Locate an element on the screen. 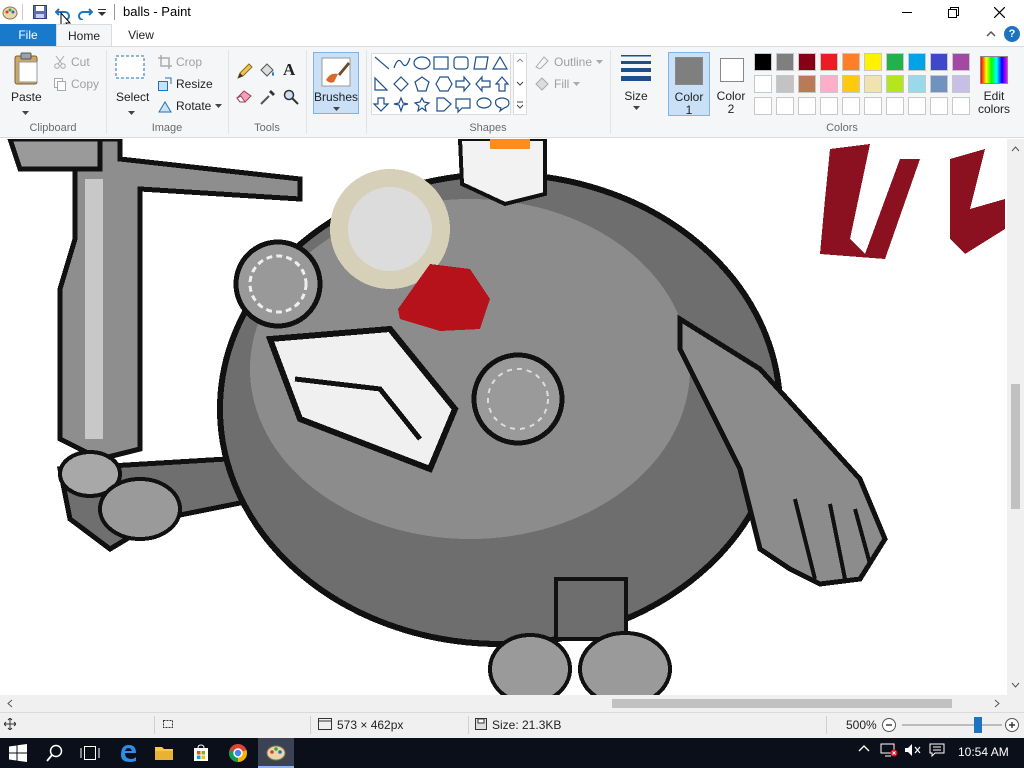 The image size is (1024, 768). save-icon is located at coordinates (40, 12).